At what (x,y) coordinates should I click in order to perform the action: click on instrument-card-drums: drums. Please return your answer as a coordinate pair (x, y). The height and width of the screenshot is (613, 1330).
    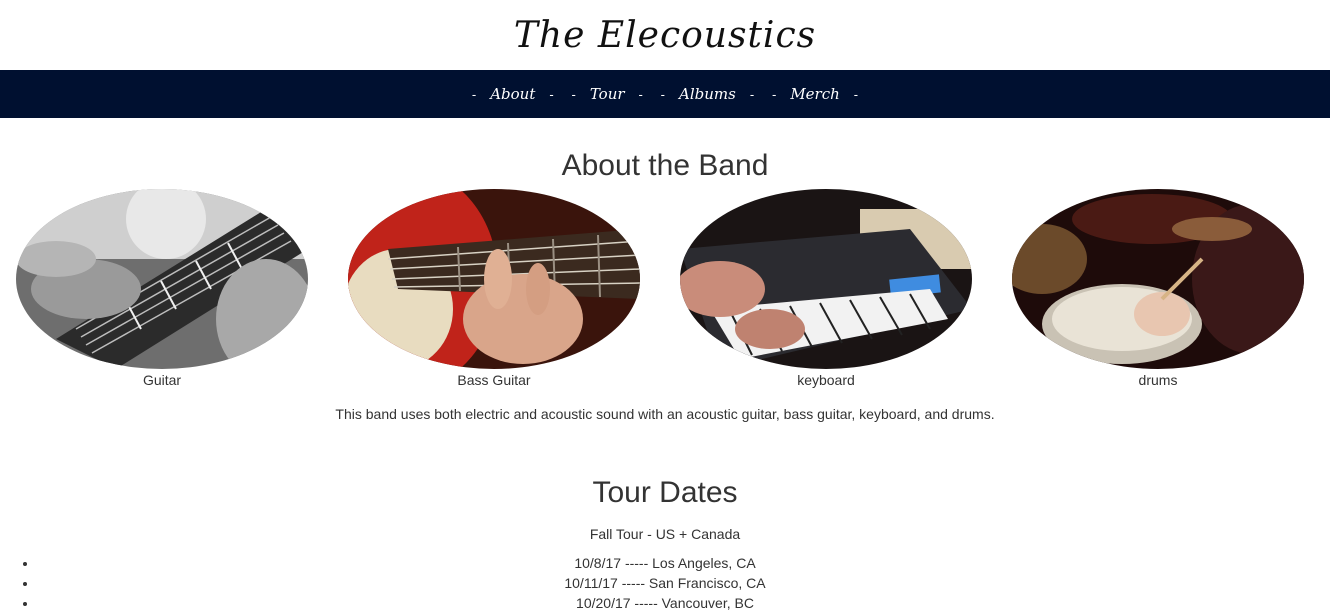
    Looking at the image, I should click on (1158, 289).